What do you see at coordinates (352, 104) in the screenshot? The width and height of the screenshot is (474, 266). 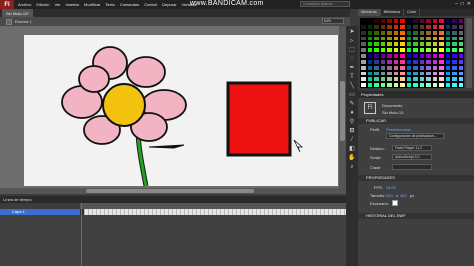 I see `pencil-icon: ✎` at bounding box center [352, 104].